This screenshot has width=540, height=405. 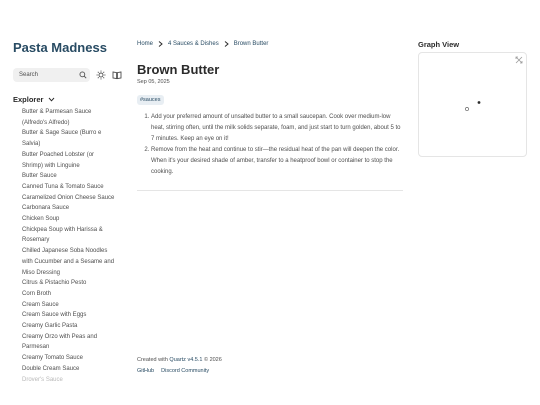 What do you see at coordinates (467, 109) in the screenshot?
I see `graph-node` at bounding box center [467, 109].